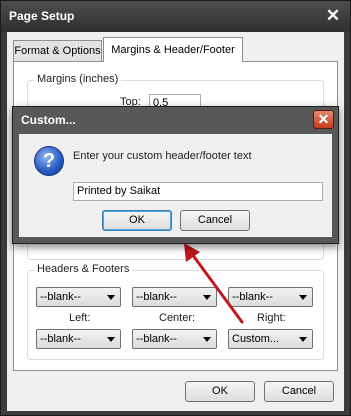 Image resolution: width=351 pixels, height=416 pixels. What do you see at coordinates (217, 288) in the screenshot?
I see `arrow-line` at bounding box center [217, 288].